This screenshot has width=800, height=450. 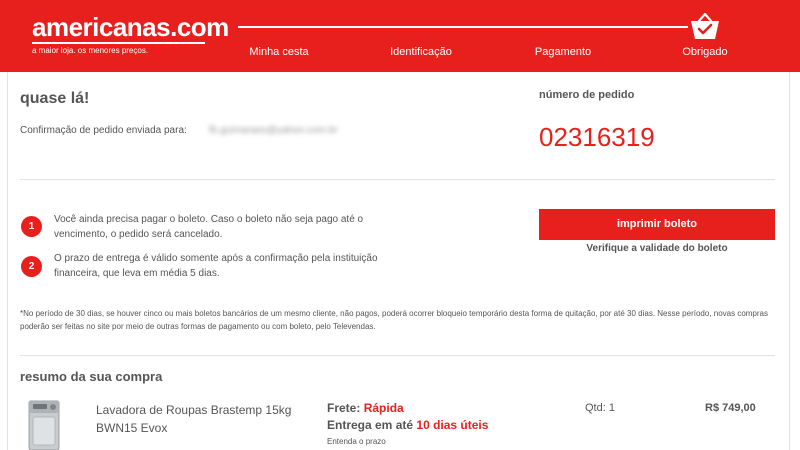 I want to click on page-title: quase lá!, so click(x=55, y=98).